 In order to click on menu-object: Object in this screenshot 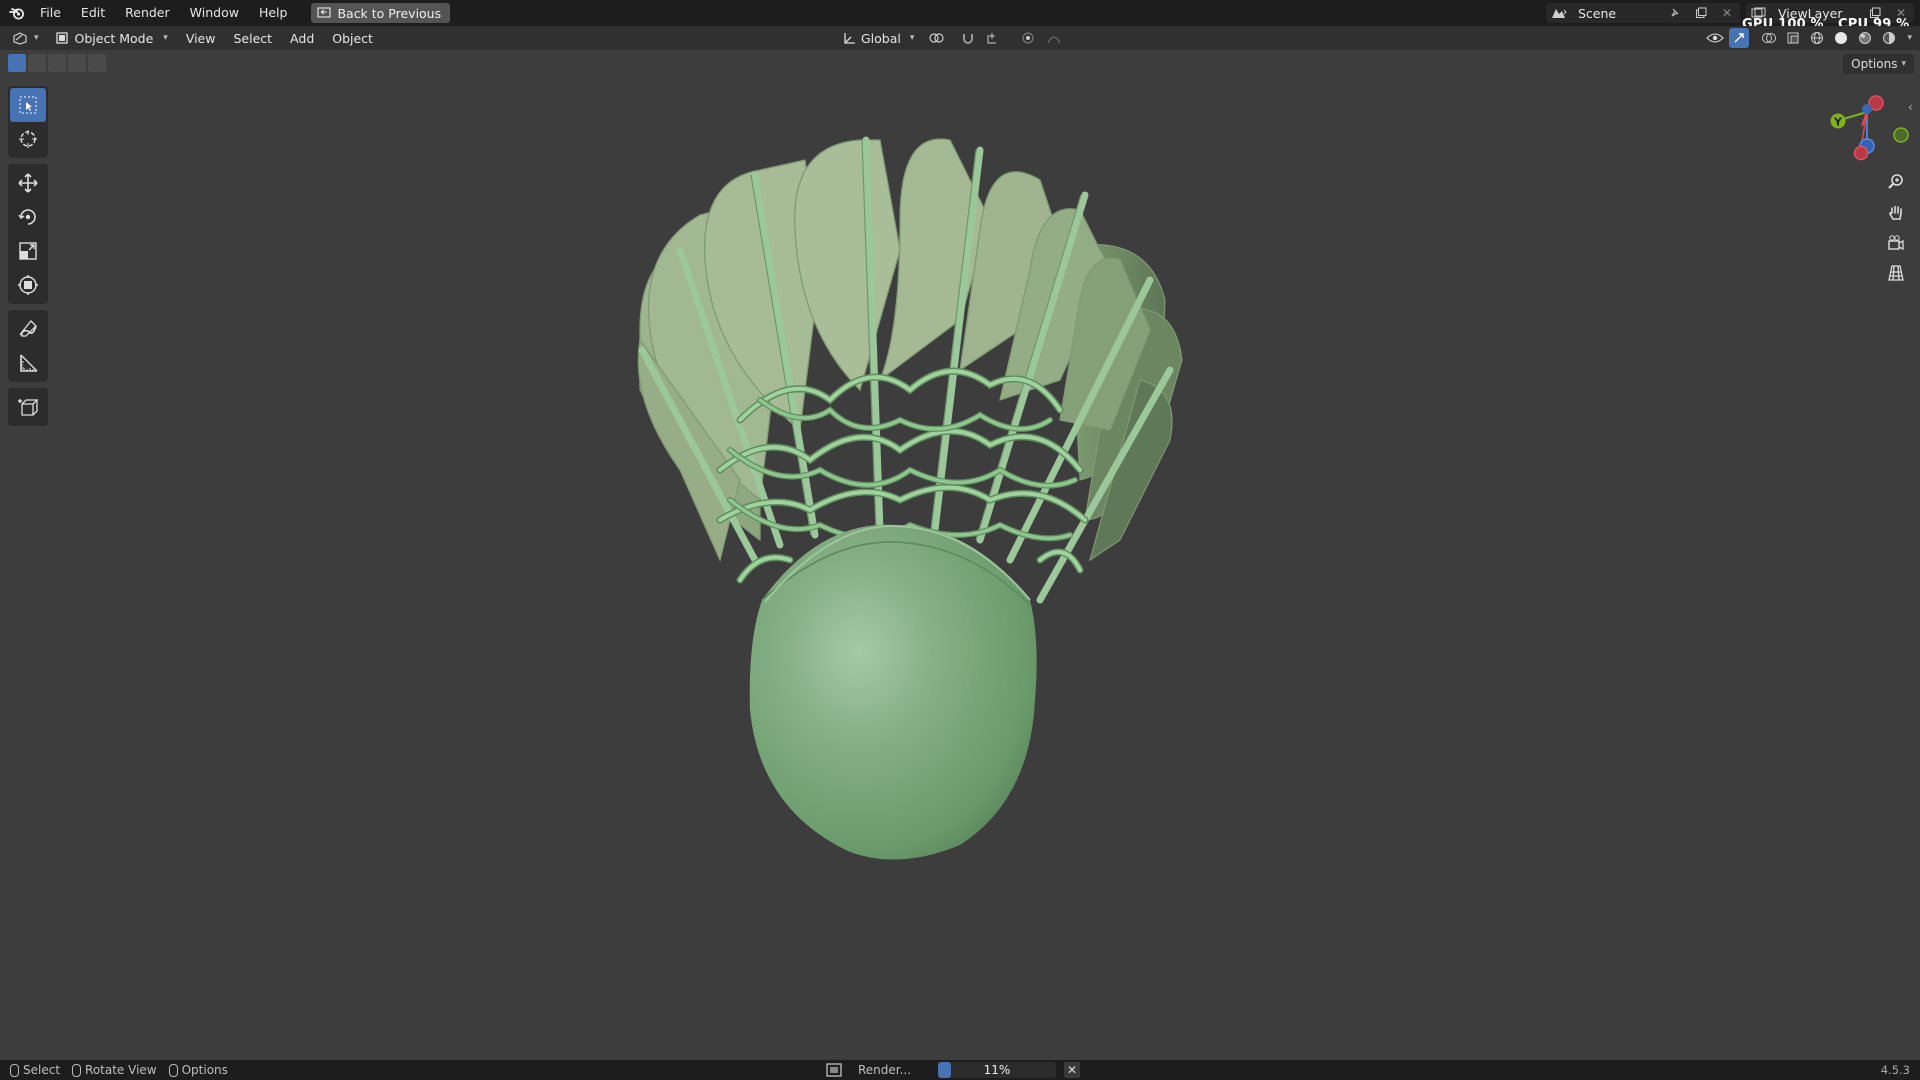, I will do `click(352, 38)`.